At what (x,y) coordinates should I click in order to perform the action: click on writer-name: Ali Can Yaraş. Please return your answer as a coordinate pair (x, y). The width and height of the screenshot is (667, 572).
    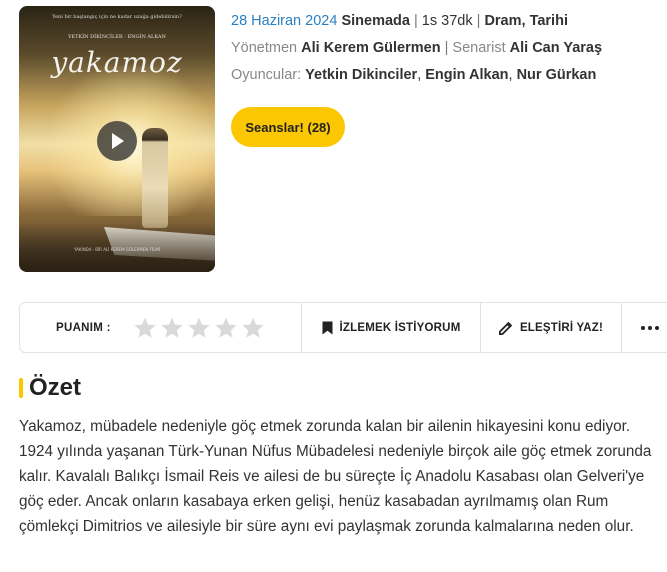
    Looking at the image, I should click on (556, 48).